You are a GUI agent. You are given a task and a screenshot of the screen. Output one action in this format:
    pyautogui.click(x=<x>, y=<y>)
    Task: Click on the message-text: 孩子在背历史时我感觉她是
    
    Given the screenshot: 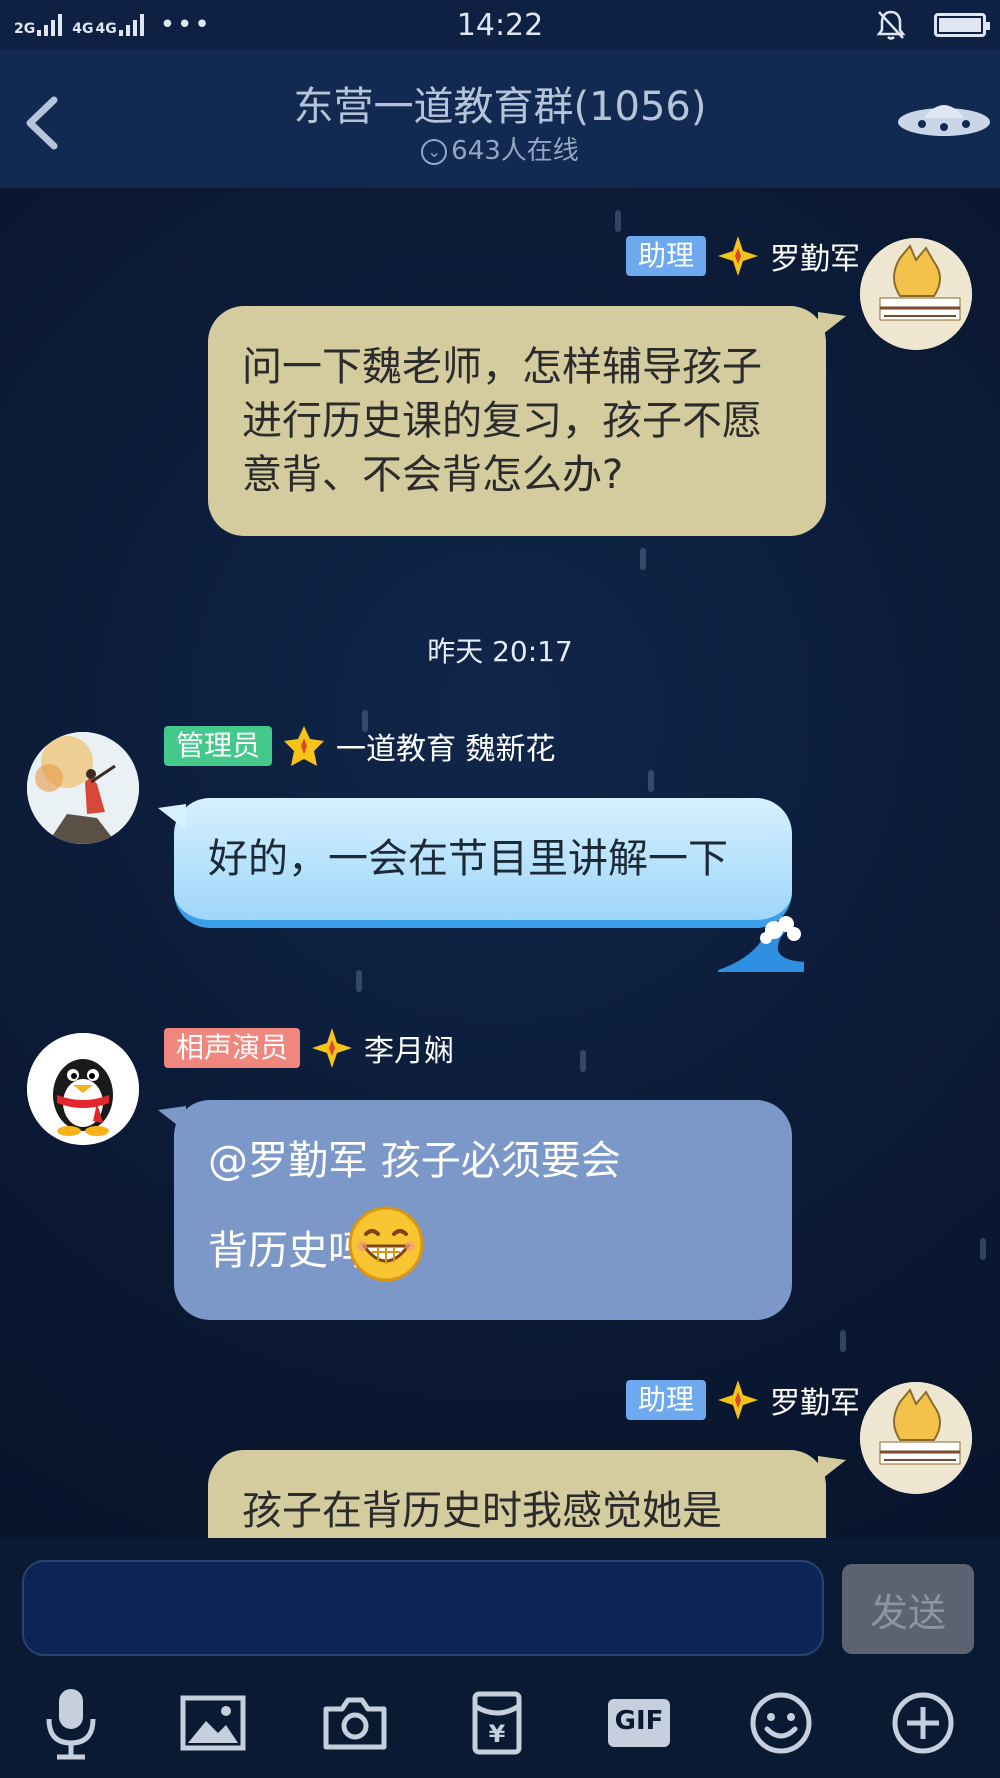 What is the action you would take?
    pyautogui.click(x=482, y=1511)
    